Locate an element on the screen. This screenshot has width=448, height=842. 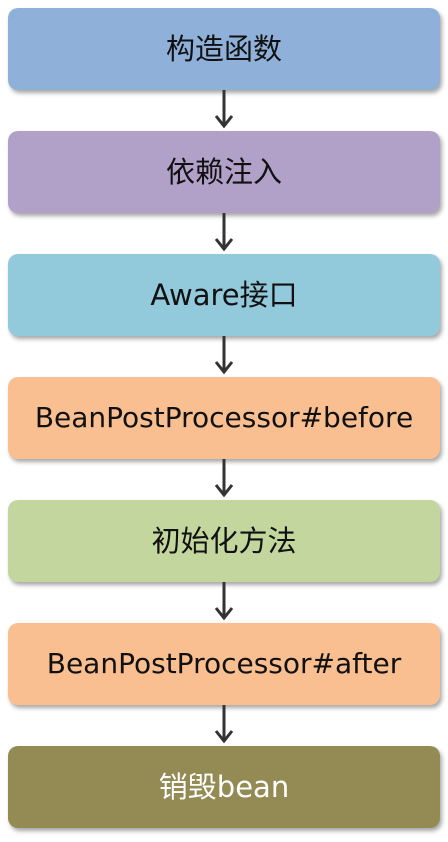
stage-aware-interface: Aware接口 is located at coordinates (224, 295).